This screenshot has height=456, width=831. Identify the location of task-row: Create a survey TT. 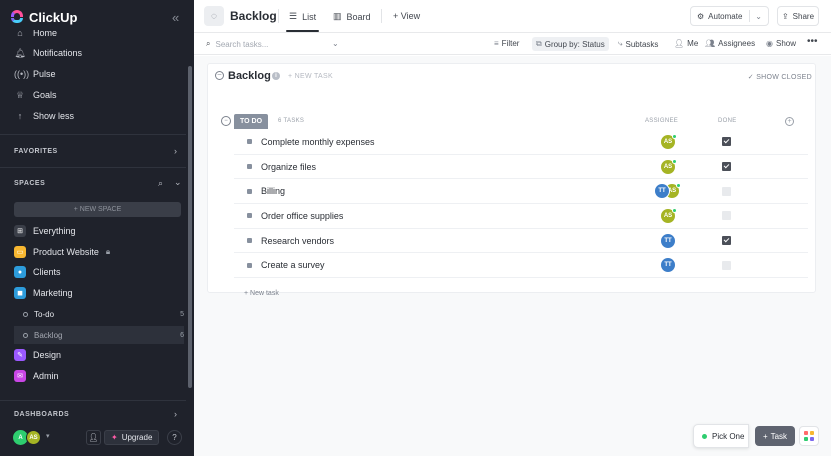
(521, 266).